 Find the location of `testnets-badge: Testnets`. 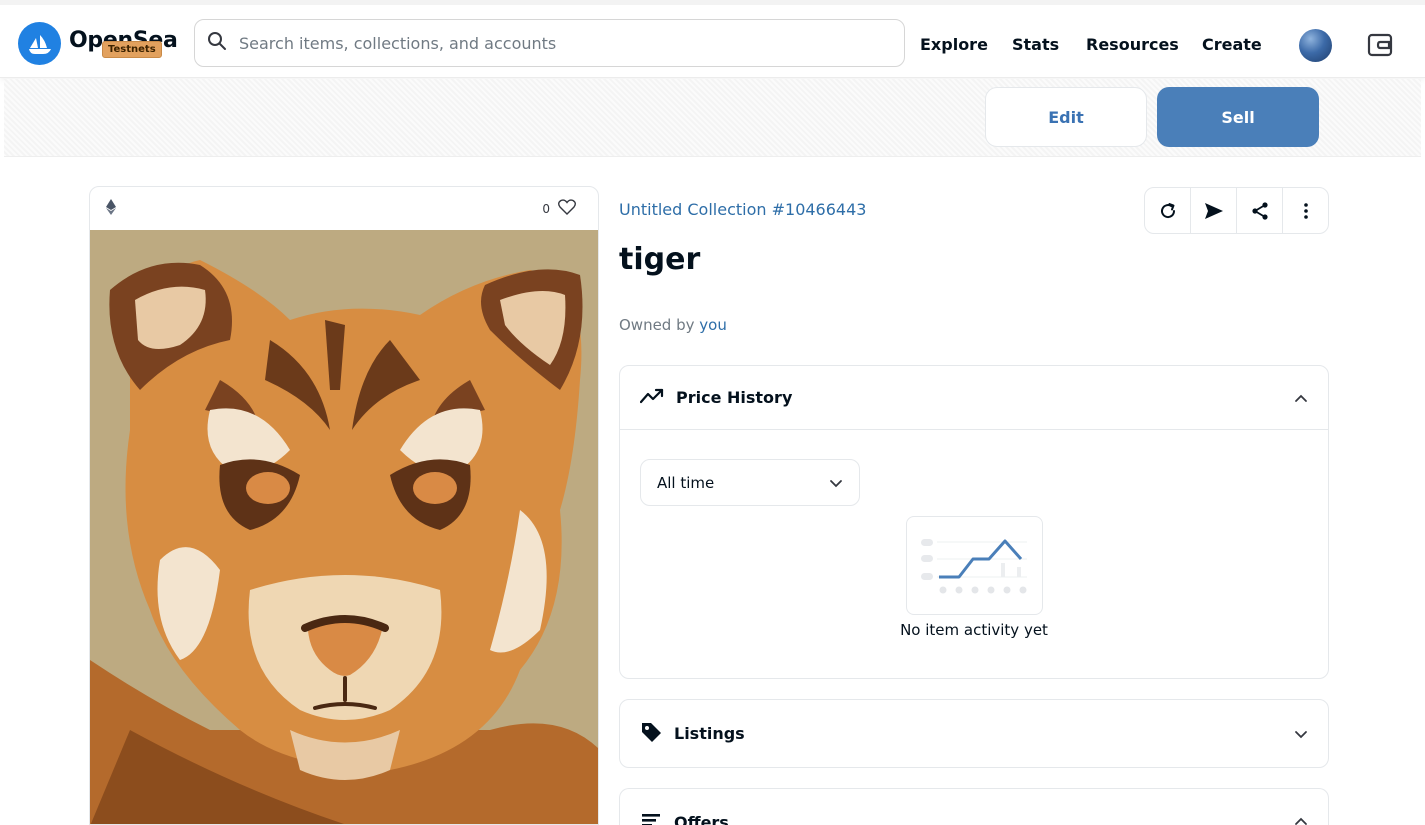

testnets-badge: Testnets is located at coordinates (132, 49).